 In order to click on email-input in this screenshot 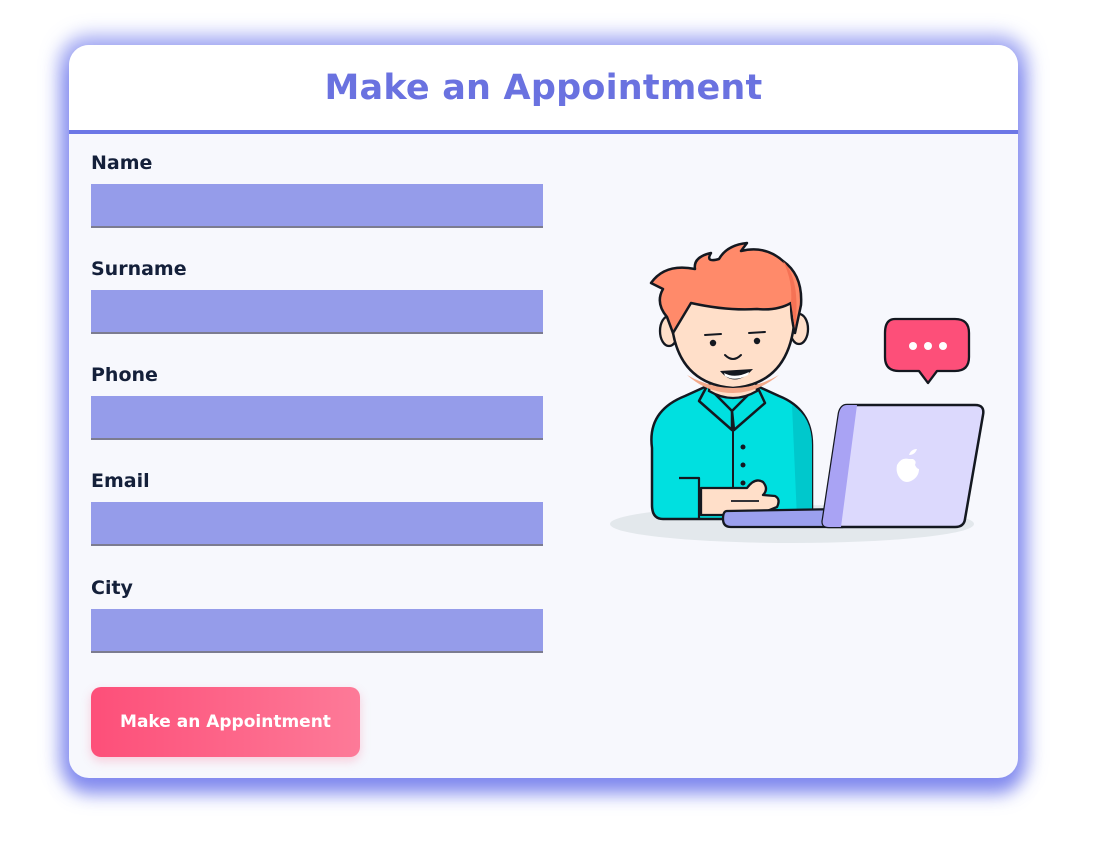, I will do `click(317, 524)`.